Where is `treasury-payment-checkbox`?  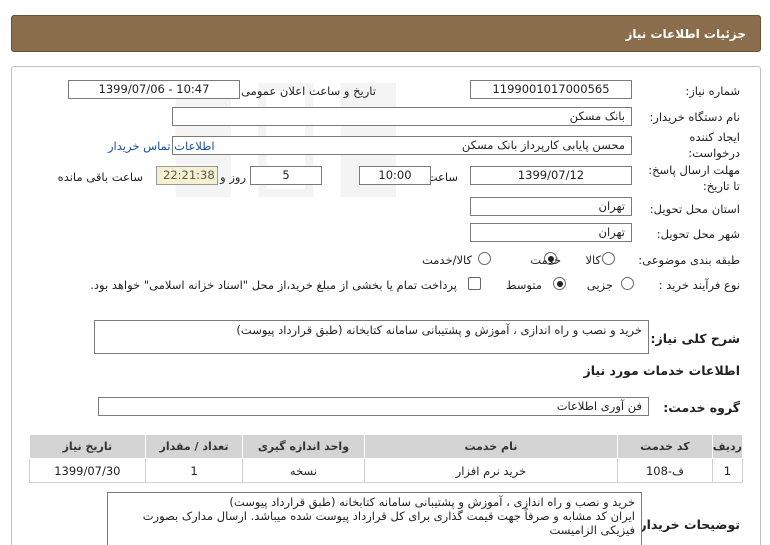 treasury-payment-checkbox is located at coordinates (474, 283).